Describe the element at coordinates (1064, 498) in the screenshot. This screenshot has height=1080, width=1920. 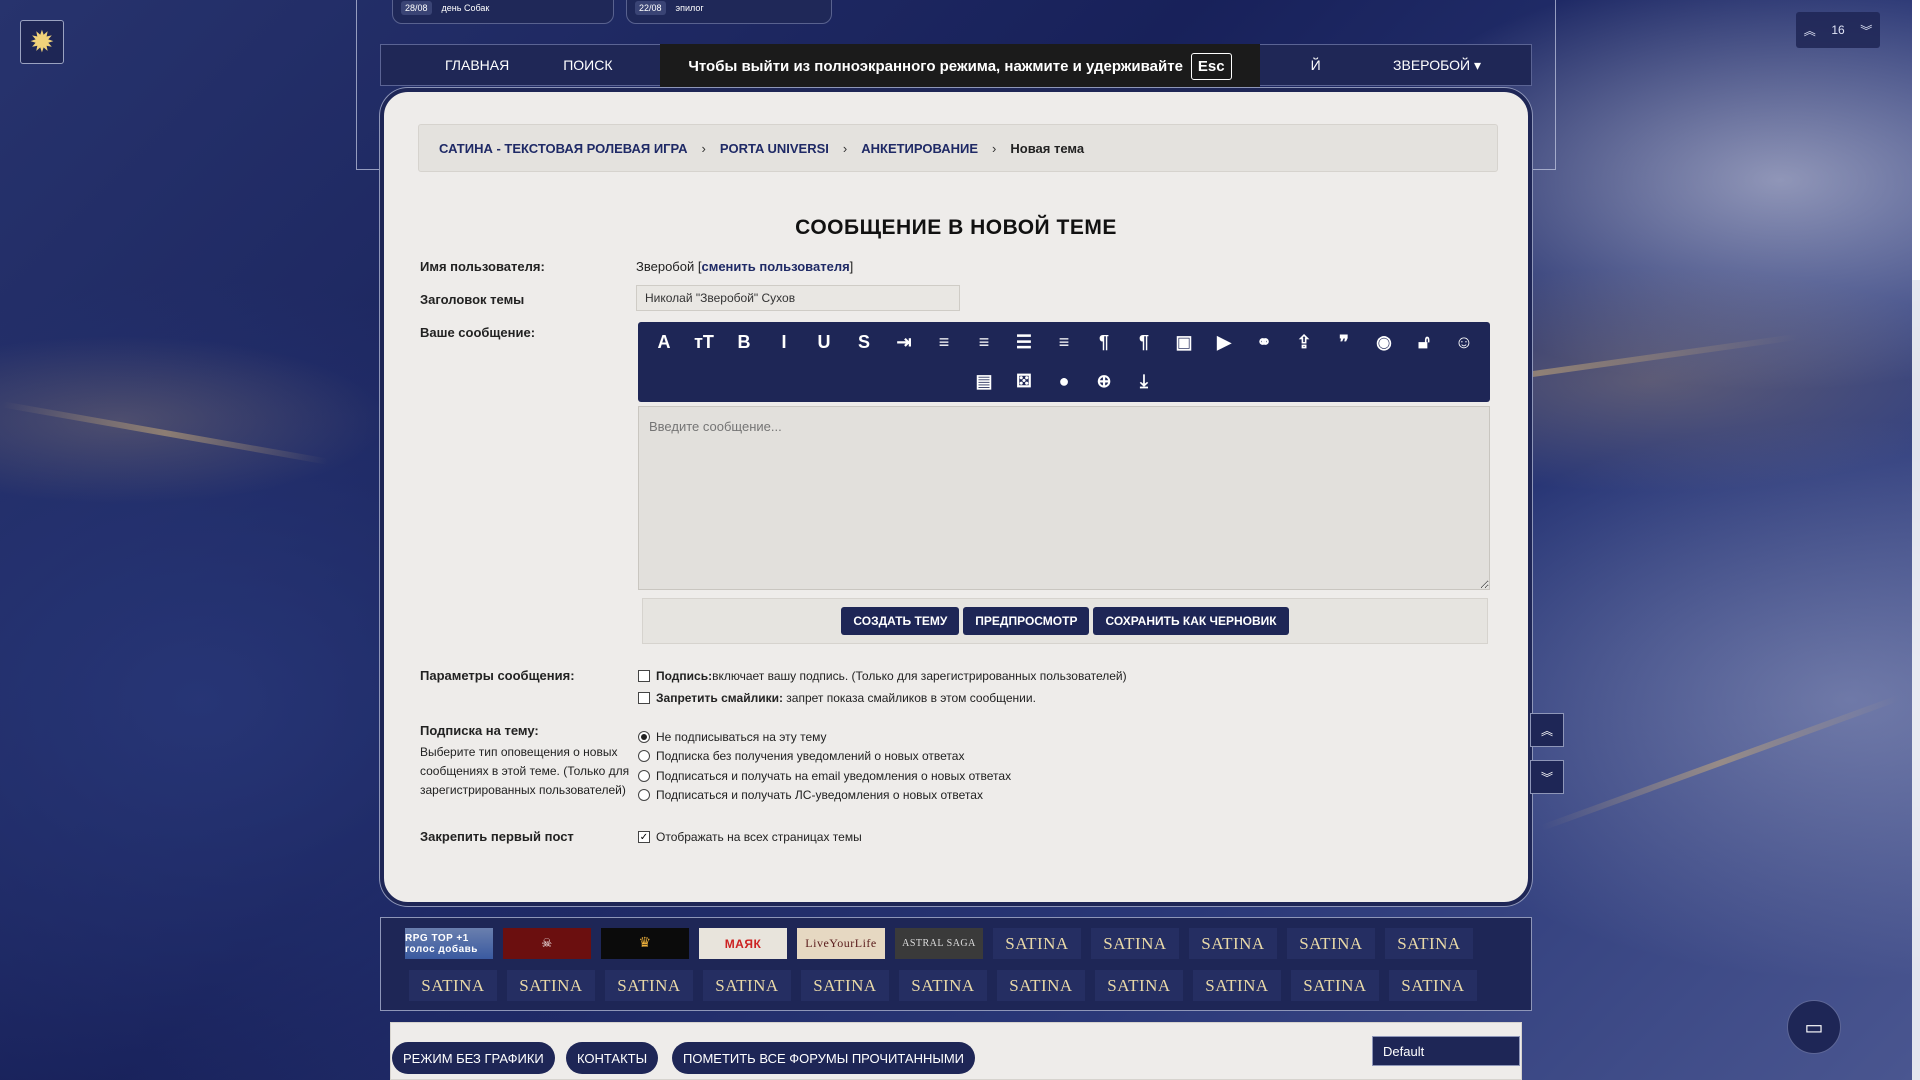
I see `message-textarea` at that location.